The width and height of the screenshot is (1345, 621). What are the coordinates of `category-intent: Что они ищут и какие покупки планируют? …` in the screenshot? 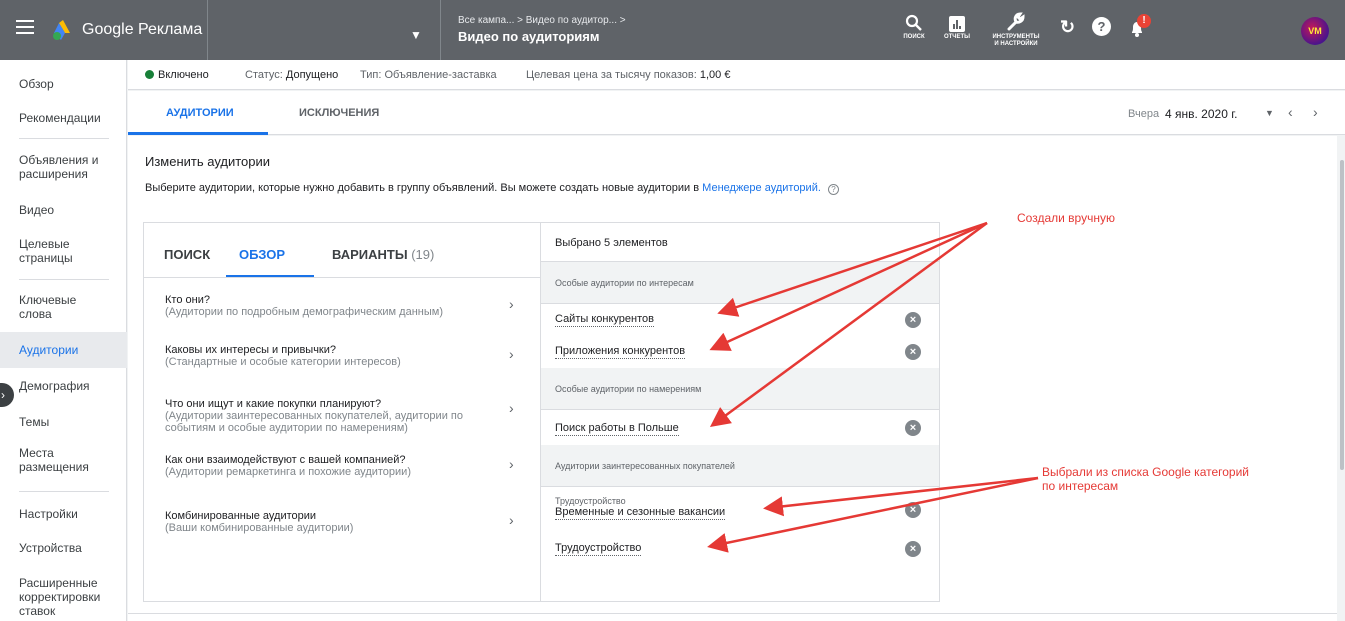 It's located at (335, 416).